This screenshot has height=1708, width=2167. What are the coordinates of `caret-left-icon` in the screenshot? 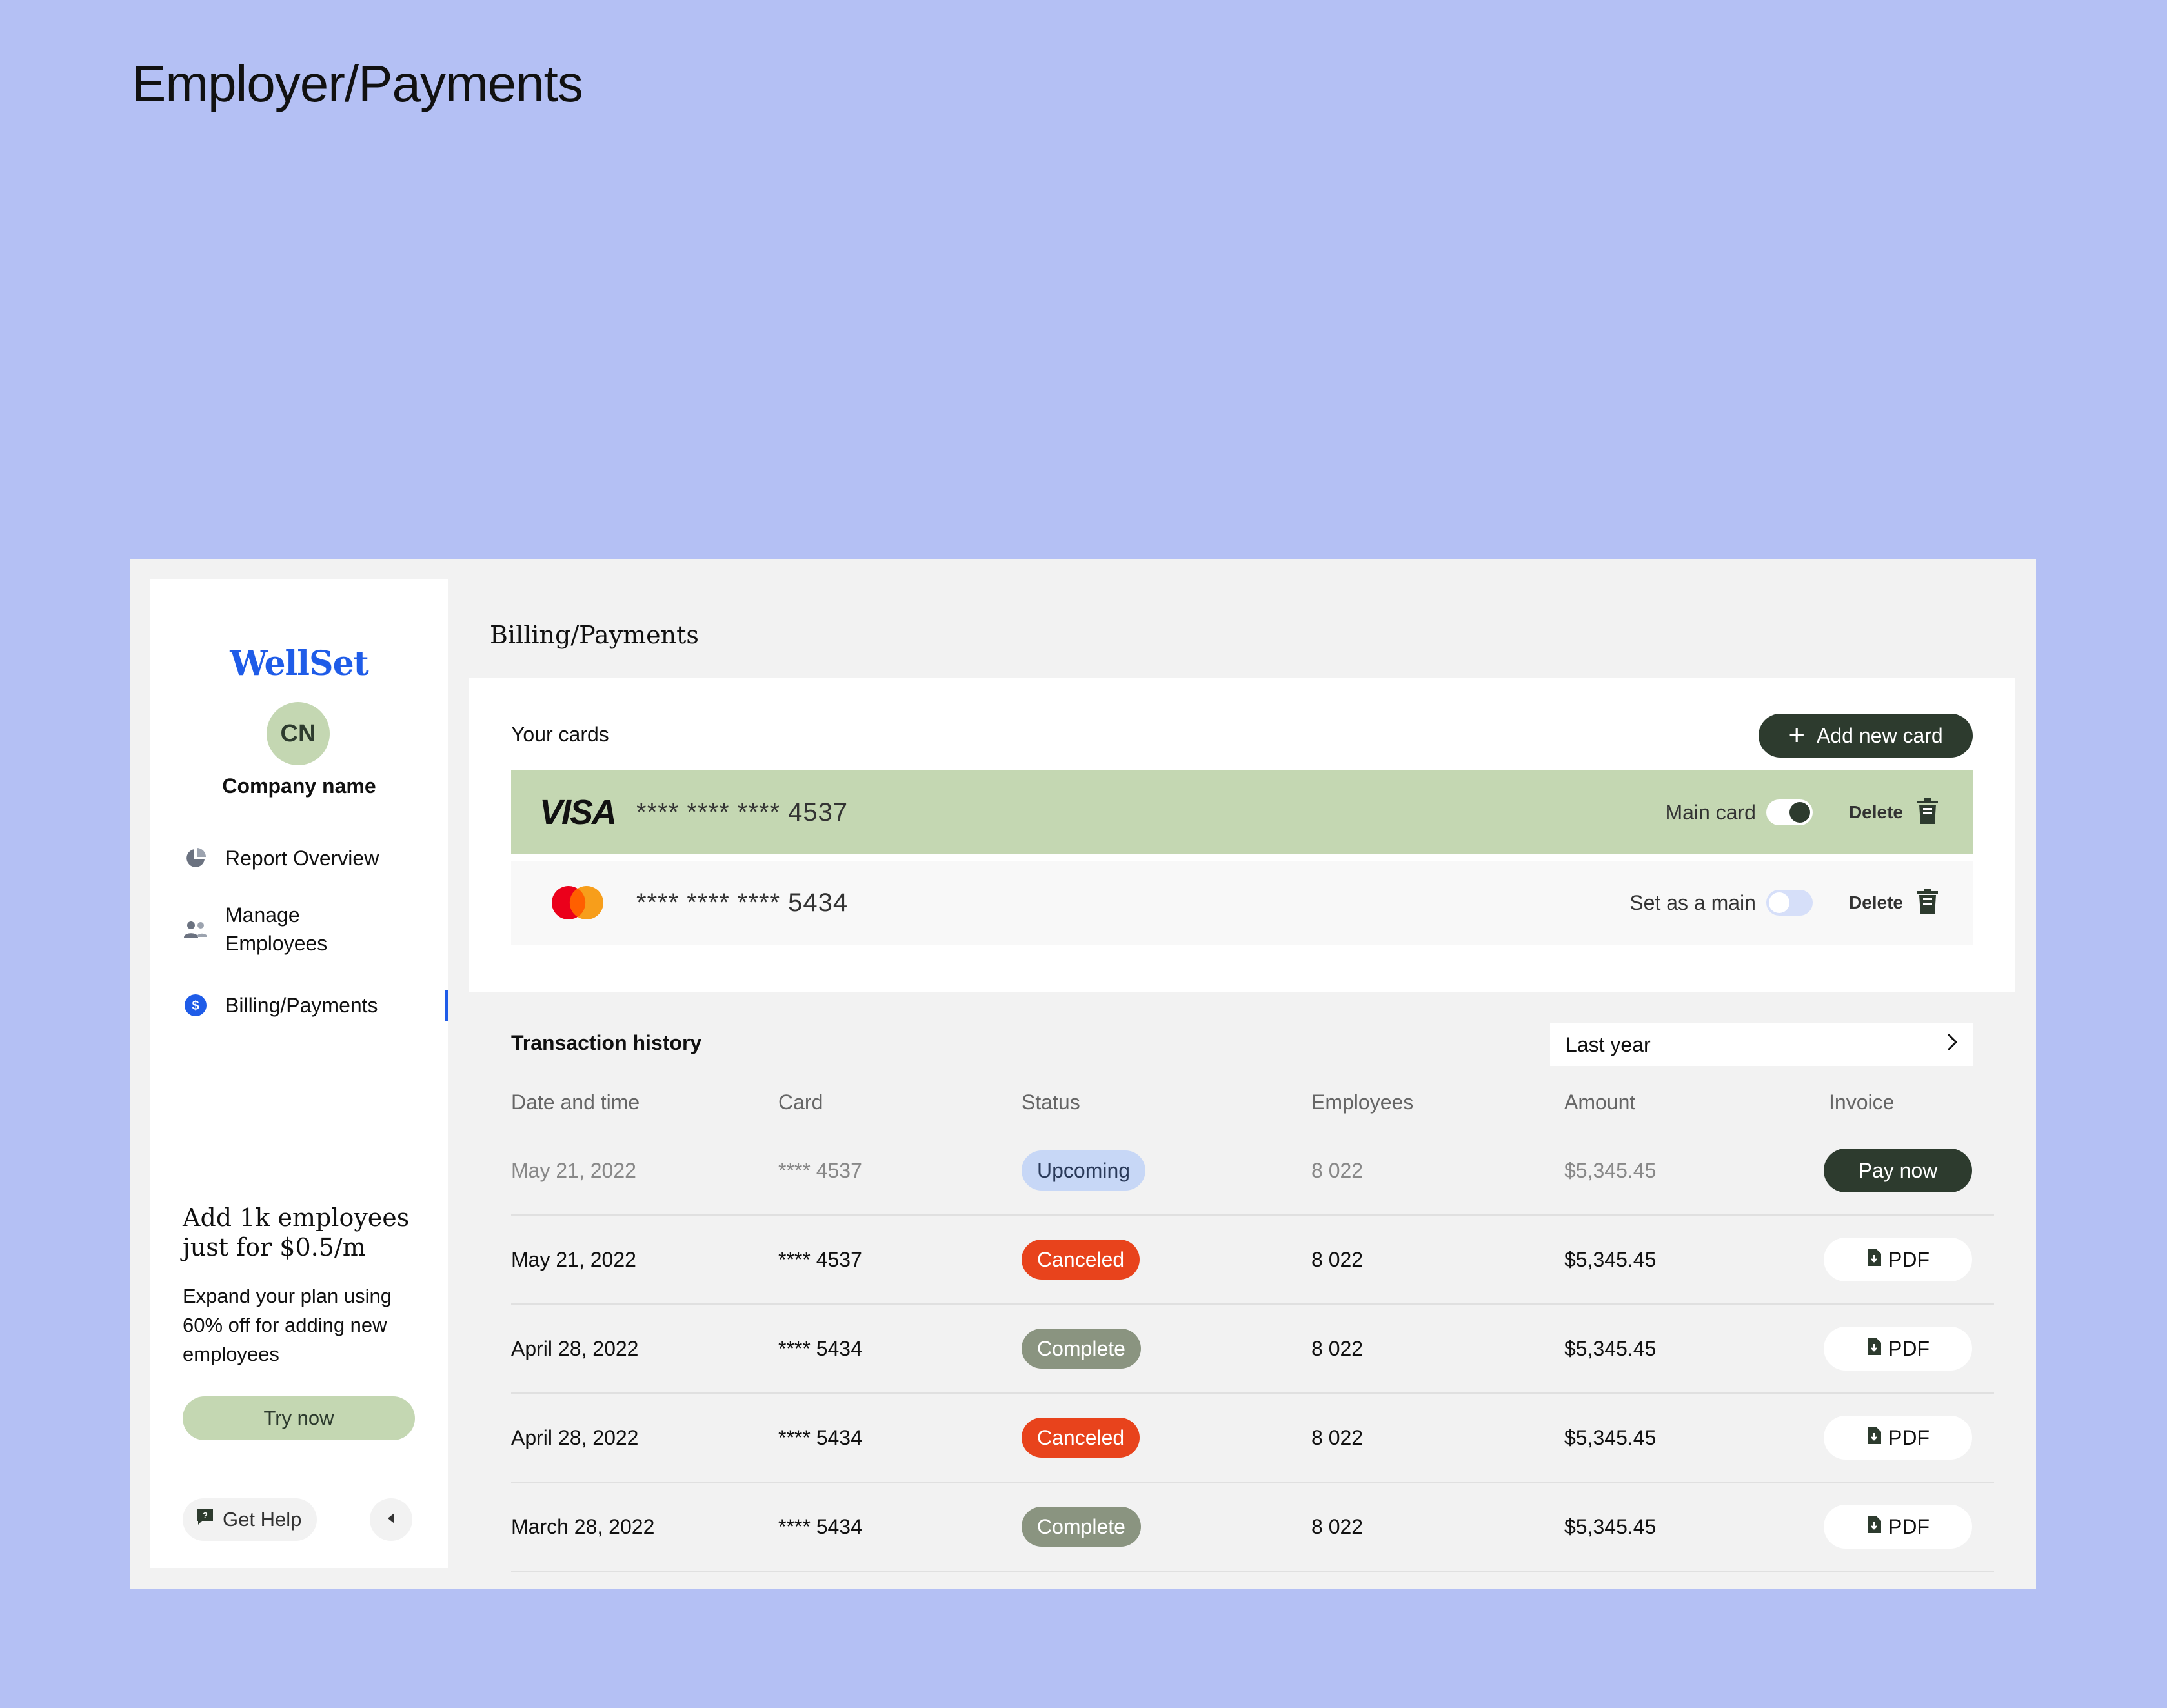 It's located at (391, 1520).